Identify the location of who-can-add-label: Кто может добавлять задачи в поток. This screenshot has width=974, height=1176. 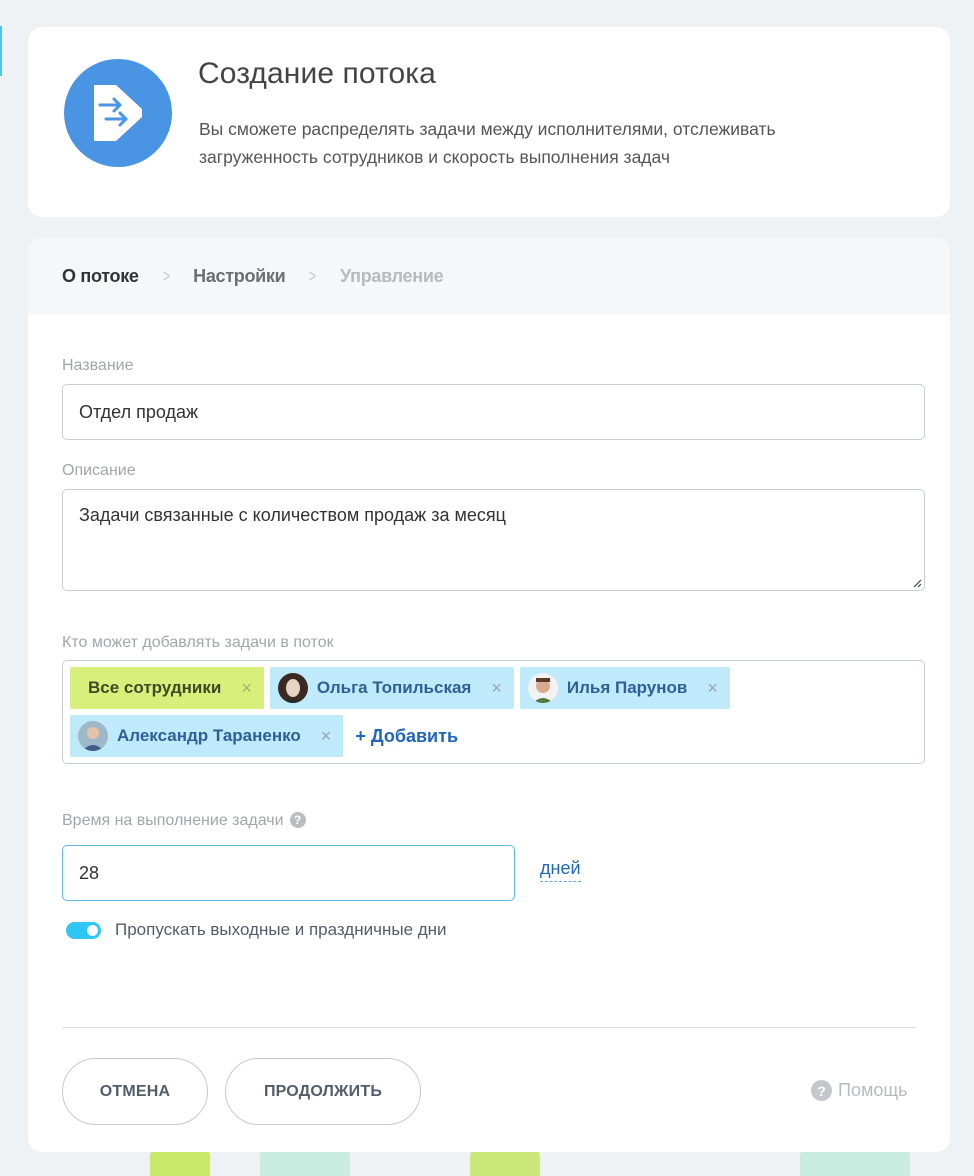
(198, 642).